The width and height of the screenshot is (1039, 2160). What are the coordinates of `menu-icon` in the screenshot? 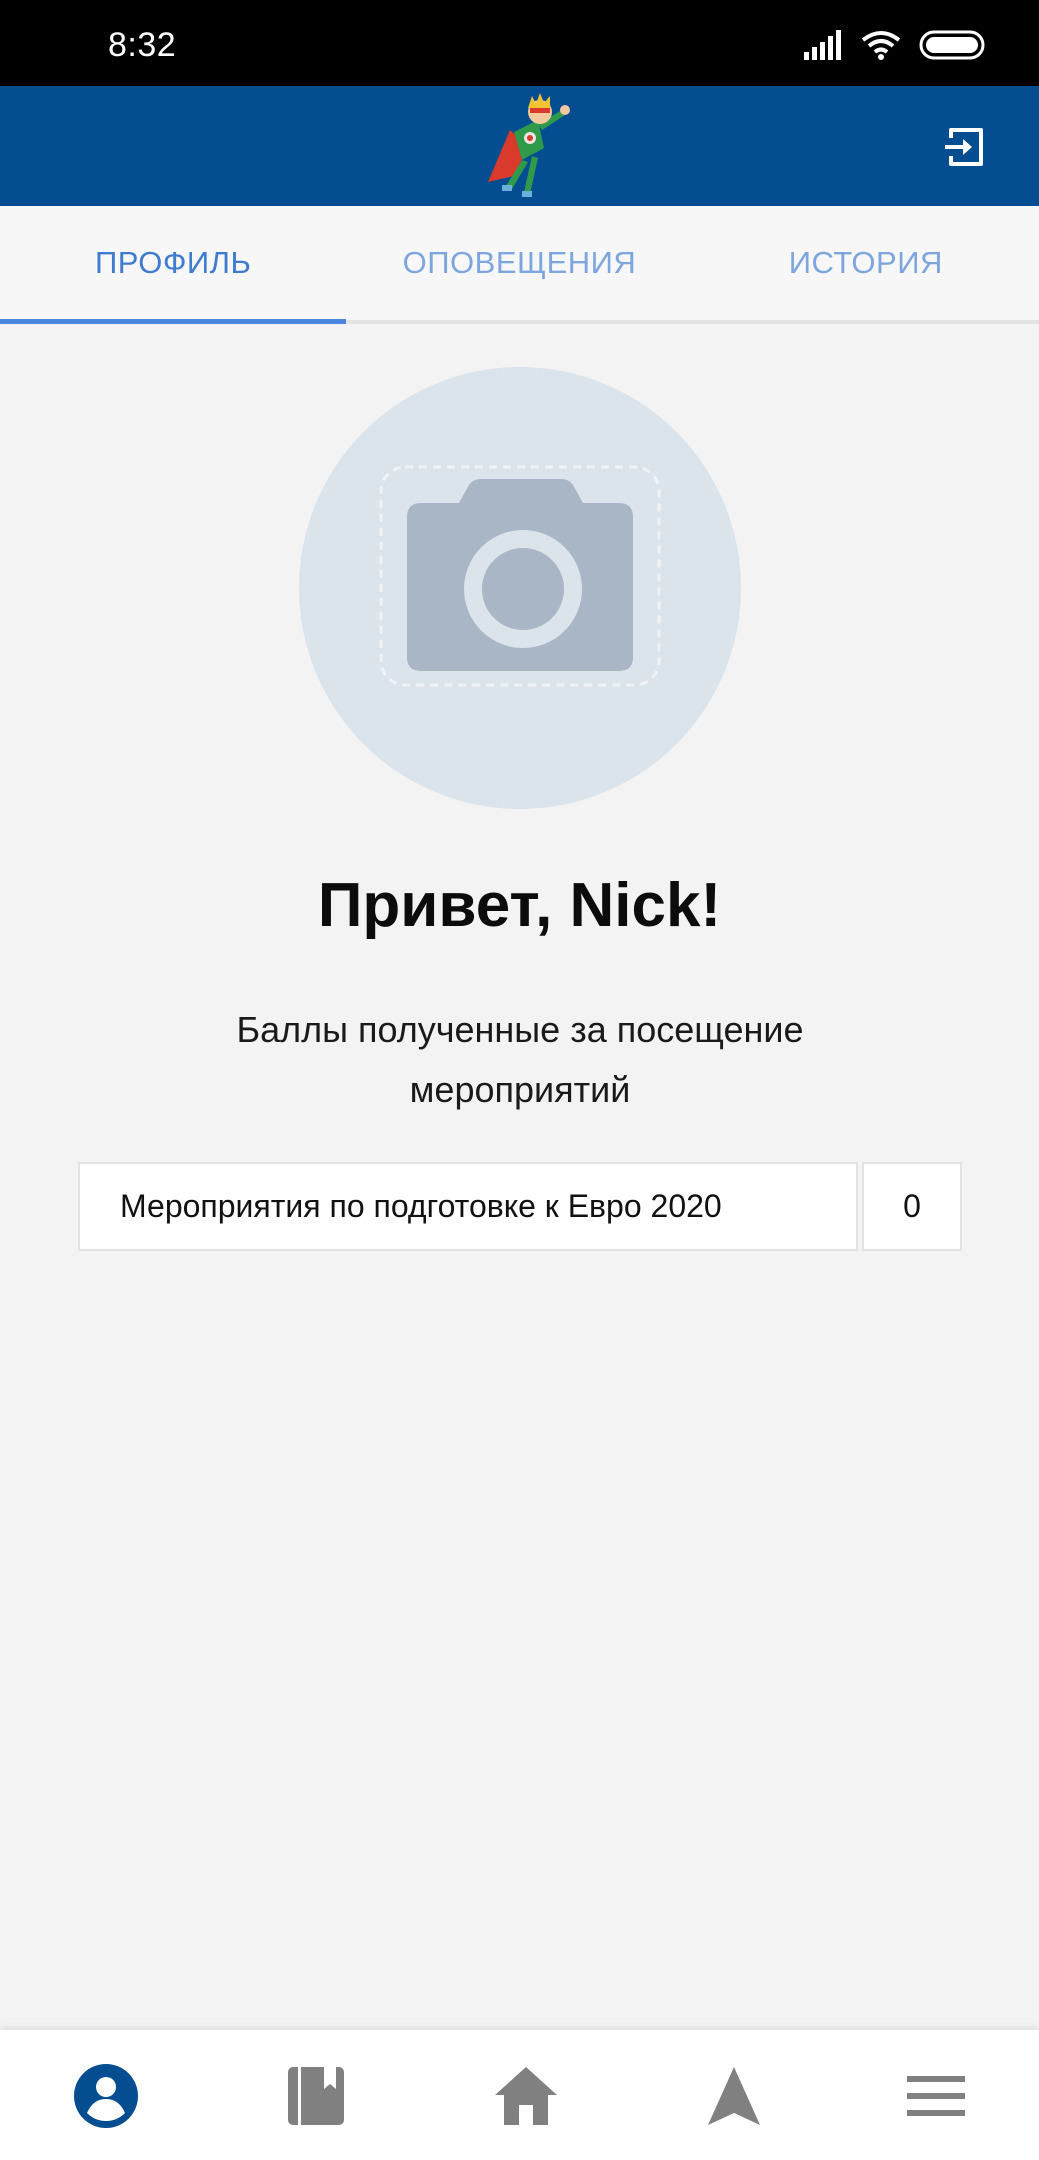 It's located at (936, 2096).